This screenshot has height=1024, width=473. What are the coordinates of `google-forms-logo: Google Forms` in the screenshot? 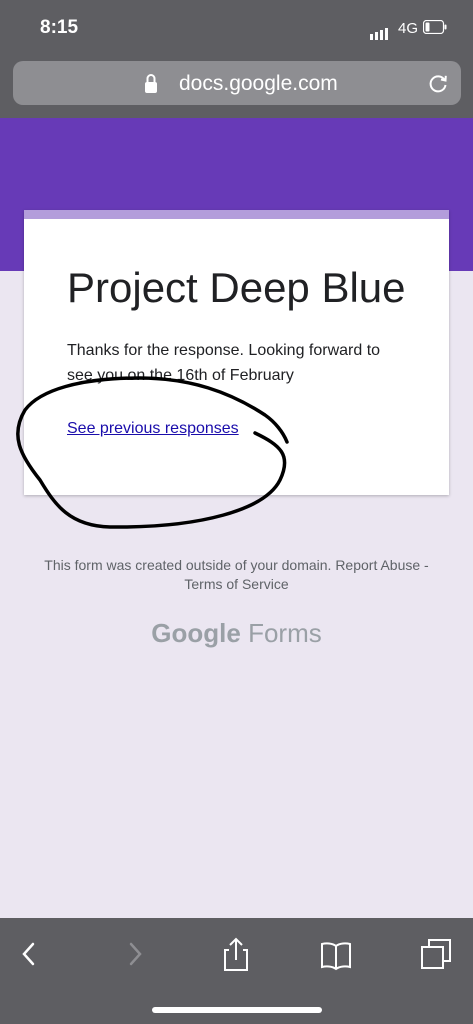 It's located at (236, 633).